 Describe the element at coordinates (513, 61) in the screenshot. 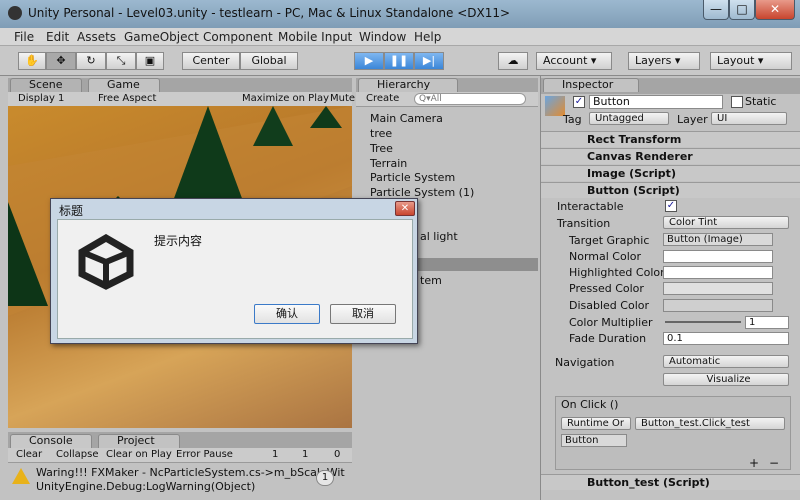

I see `cloud-icon: ☁` at that location.